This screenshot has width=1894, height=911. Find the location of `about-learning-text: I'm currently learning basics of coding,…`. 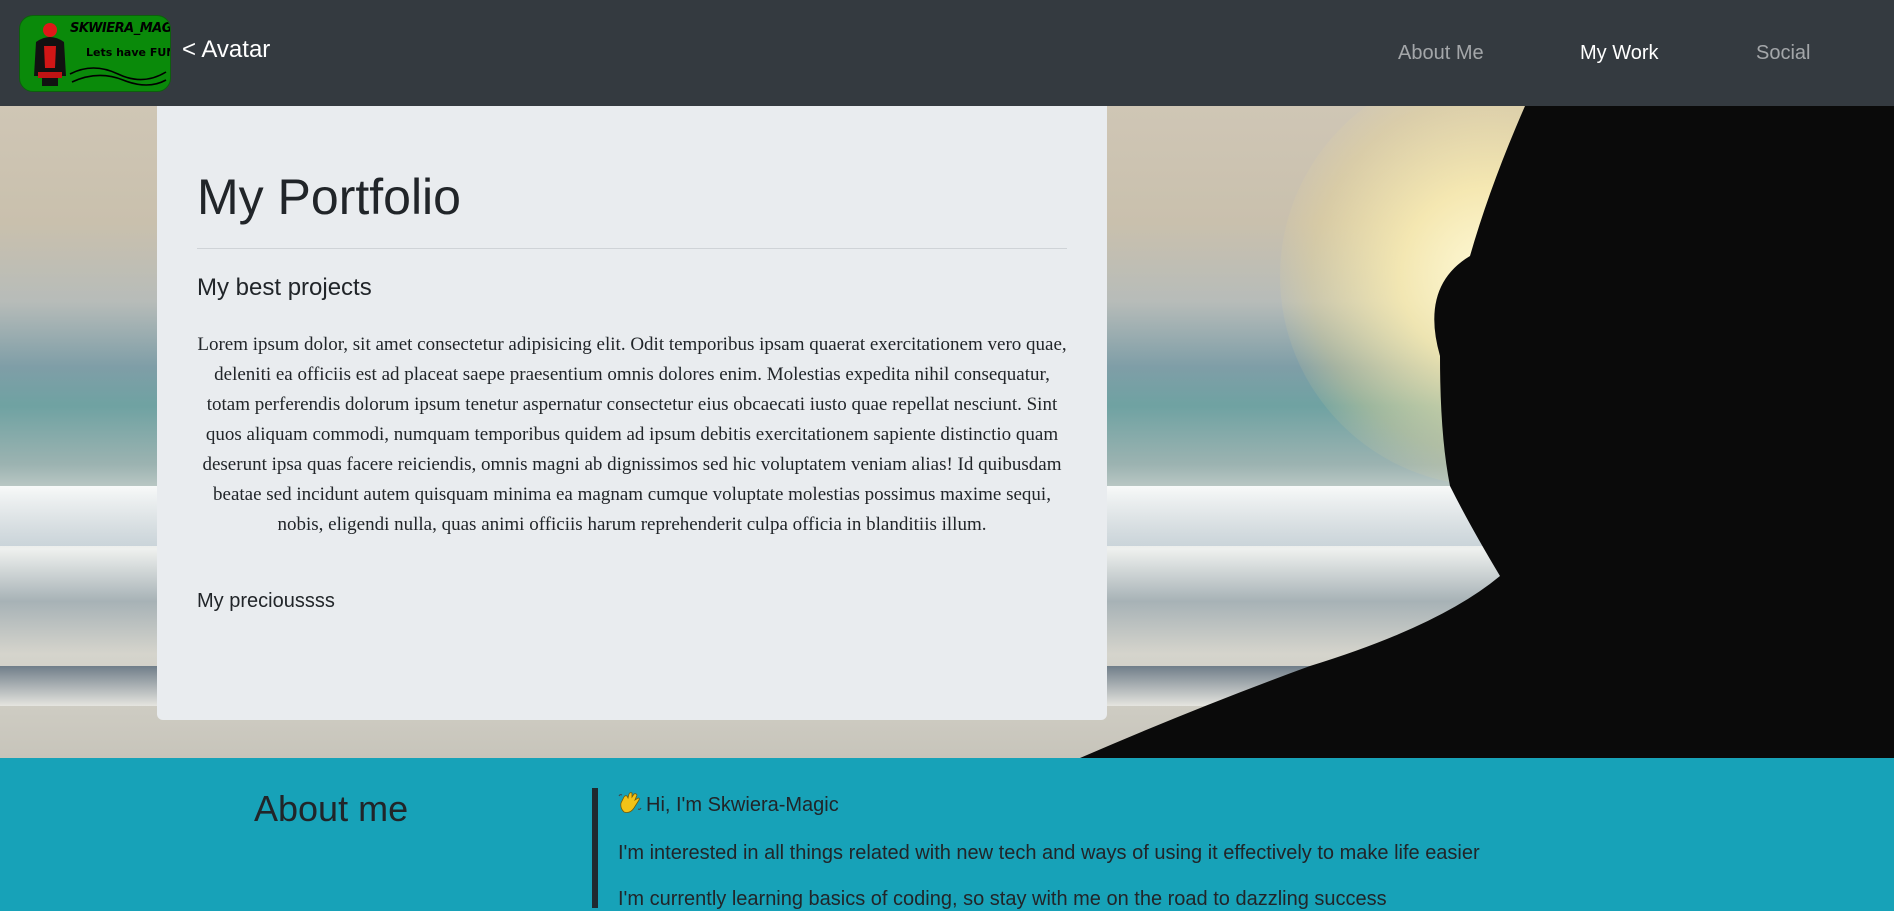

about-learning-text: I'm currently learning basics of coding,… is located at coordinates (1002, 899).